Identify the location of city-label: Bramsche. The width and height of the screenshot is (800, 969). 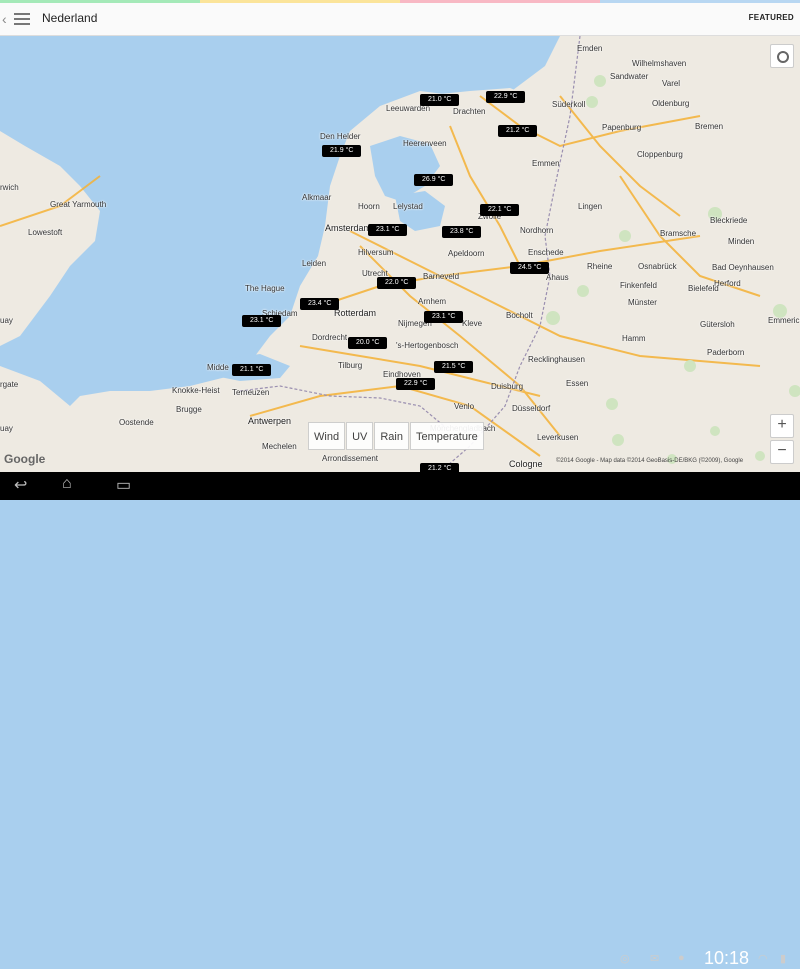
(678, 233).